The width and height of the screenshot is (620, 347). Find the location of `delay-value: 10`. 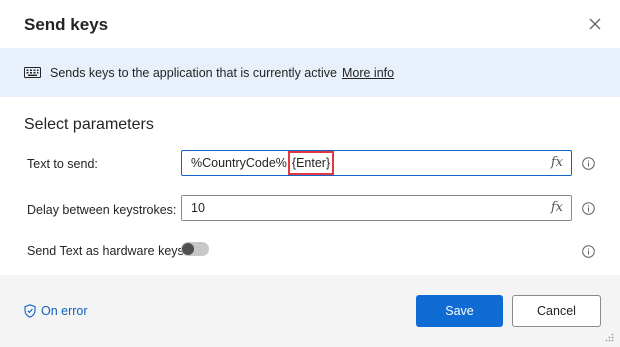

delay-value: 10 is located at coordinates (198, 208).